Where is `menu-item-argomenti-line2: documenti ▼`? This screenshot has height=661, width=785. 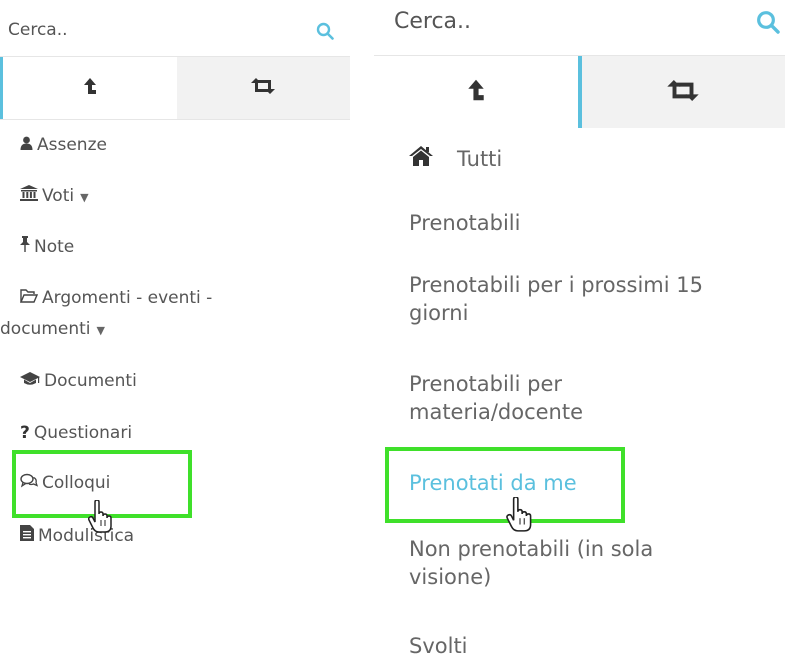 menu-item-argomenti-line2: documenti ▼ is located at coordinates (52, 329).